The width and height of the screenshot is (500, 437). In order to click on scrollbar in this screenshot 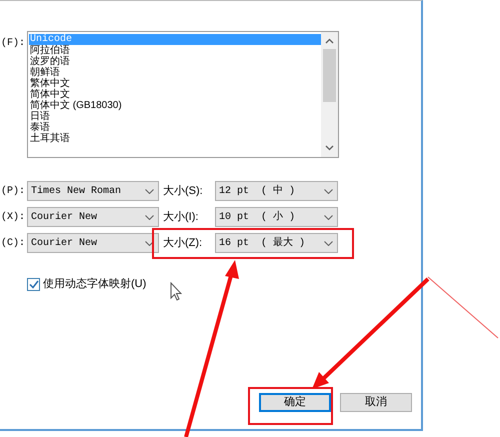, I will do `click(329, 94)`.